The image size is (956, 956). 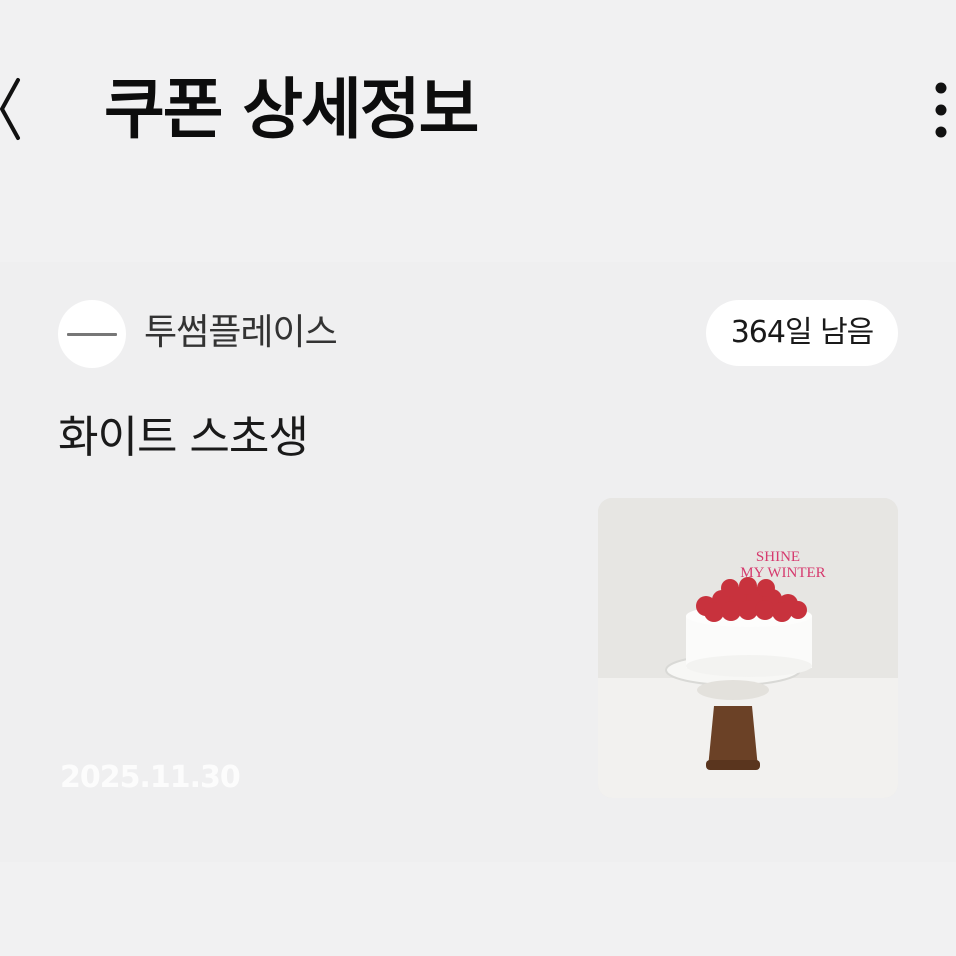 What do you see at coordinates (10, 109) in the screenshot?
I see `chevron-left-icon` at bounding box center [10, 109].